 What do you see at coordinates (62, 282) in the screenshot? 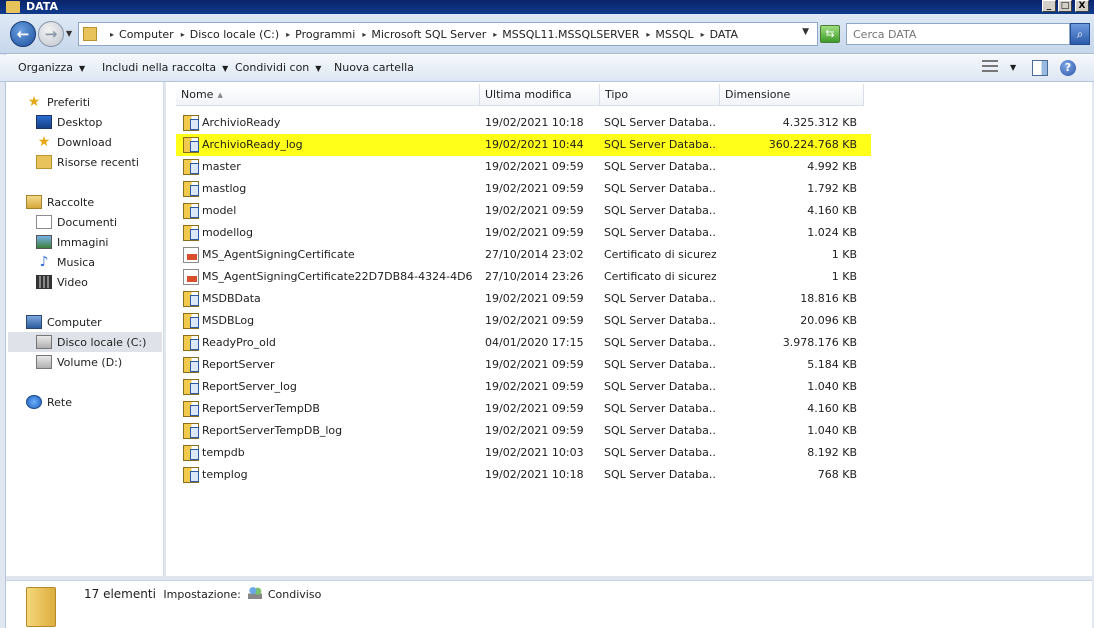
I see `nav-item-video: Video` at bounding box center [62, 282].